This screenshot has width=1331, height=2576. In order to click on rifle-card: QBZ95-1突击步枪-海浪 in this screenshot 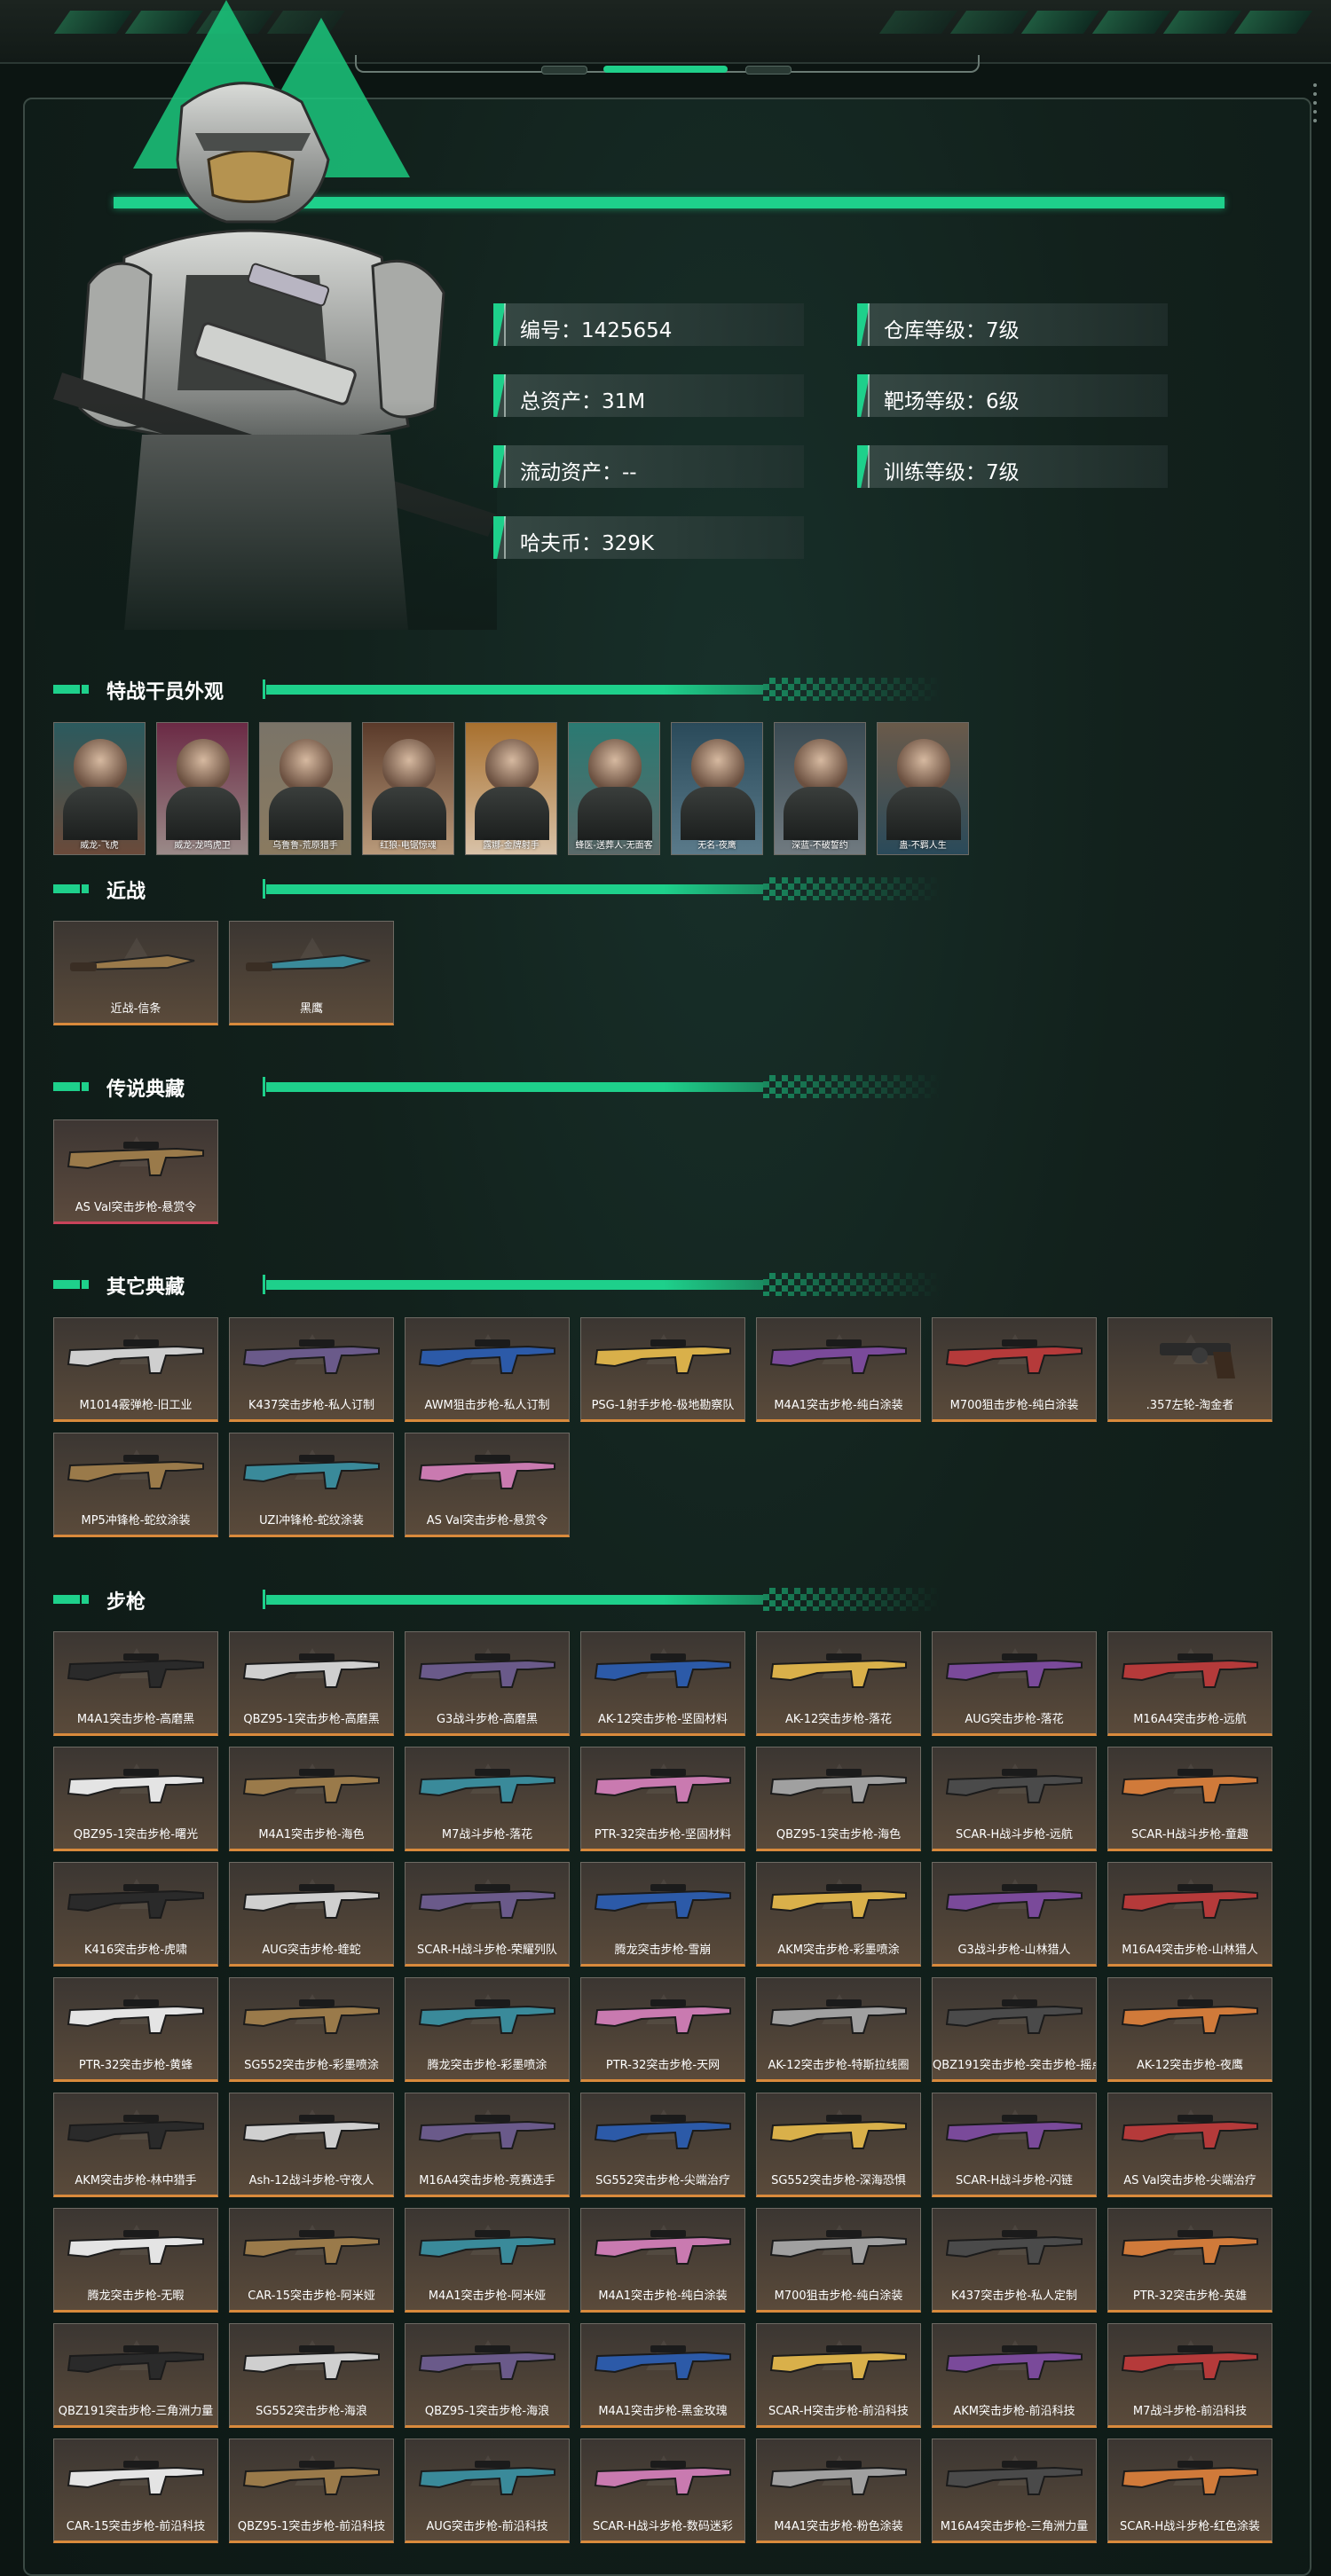, I will do `click(487, 2375)`.